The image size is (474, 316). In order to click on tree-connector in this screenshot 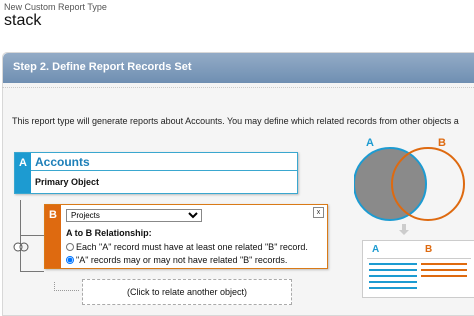, I will do `click(20, 236)`.